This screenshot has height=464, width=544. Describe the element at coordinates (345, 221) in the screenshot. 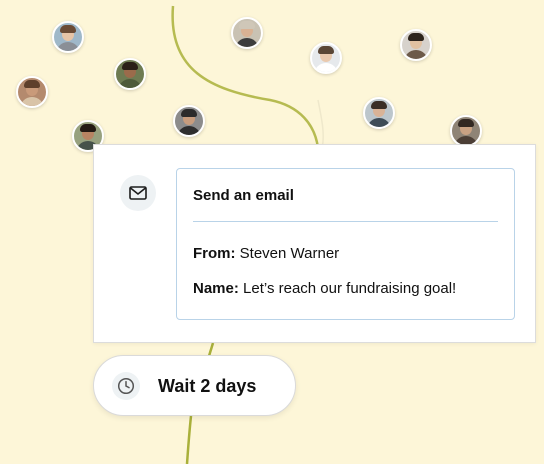

I see `divider` at that location.